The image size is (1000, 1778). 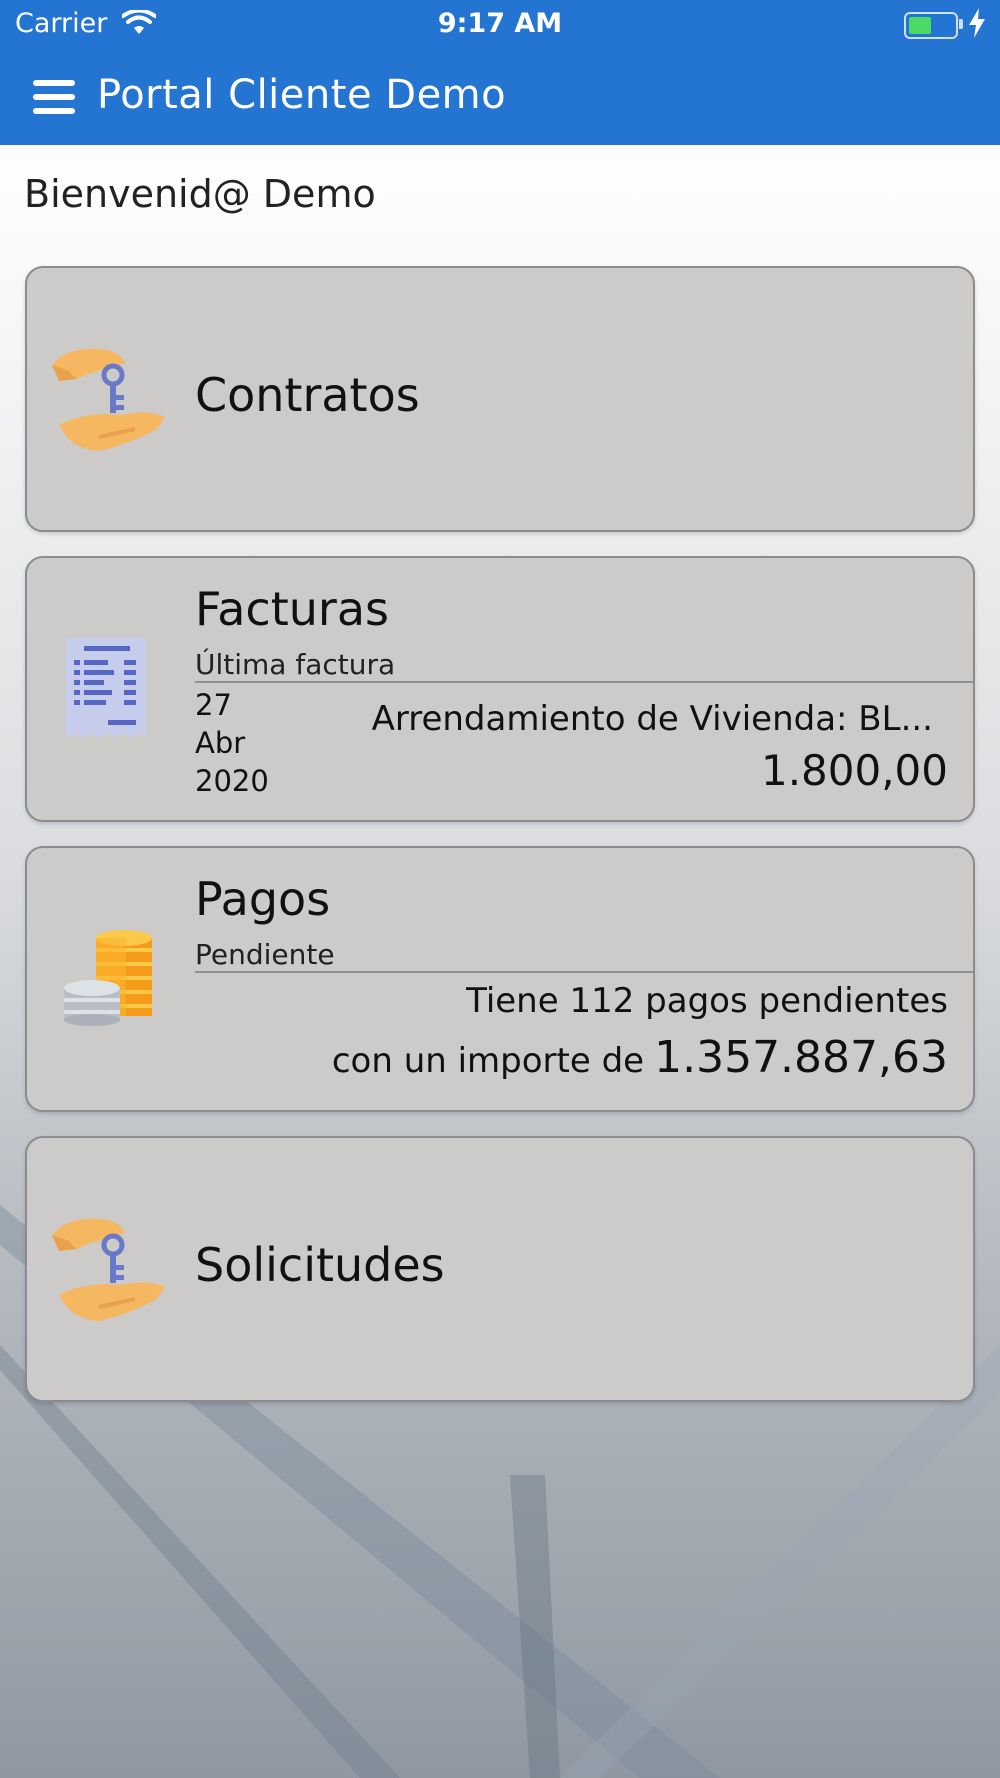 I want to click on status-time: 9:17 AM, so click(x=500, y=23).